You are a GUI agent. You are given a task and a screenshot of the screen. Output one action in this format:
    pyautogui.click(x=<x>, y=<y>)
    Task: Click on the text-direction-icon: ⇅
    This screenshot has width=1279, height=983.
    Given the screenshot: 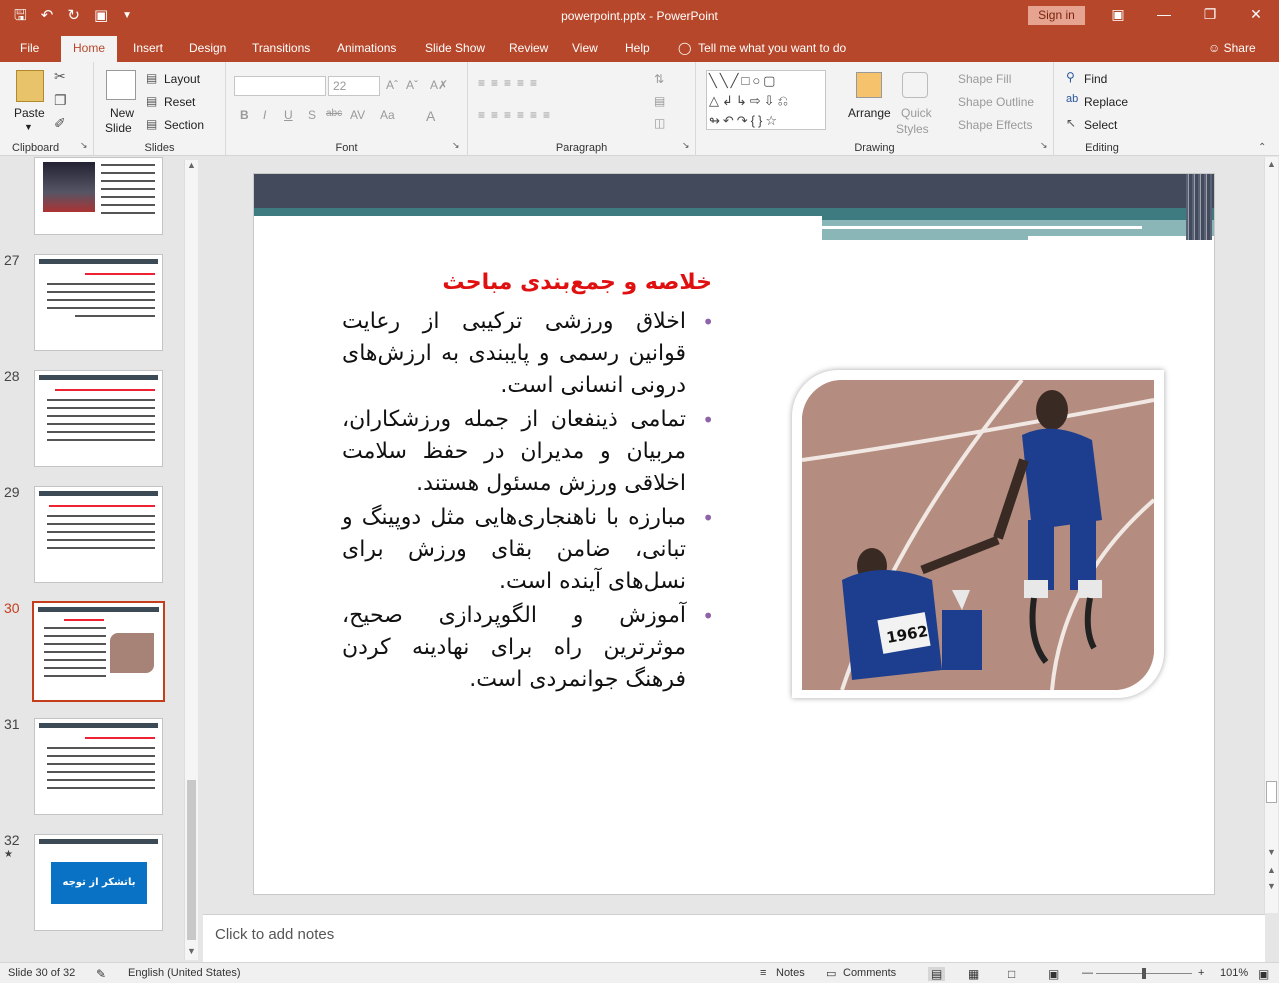 What is the action you would take?
    pyautogui.click(x=659, y=79)
    